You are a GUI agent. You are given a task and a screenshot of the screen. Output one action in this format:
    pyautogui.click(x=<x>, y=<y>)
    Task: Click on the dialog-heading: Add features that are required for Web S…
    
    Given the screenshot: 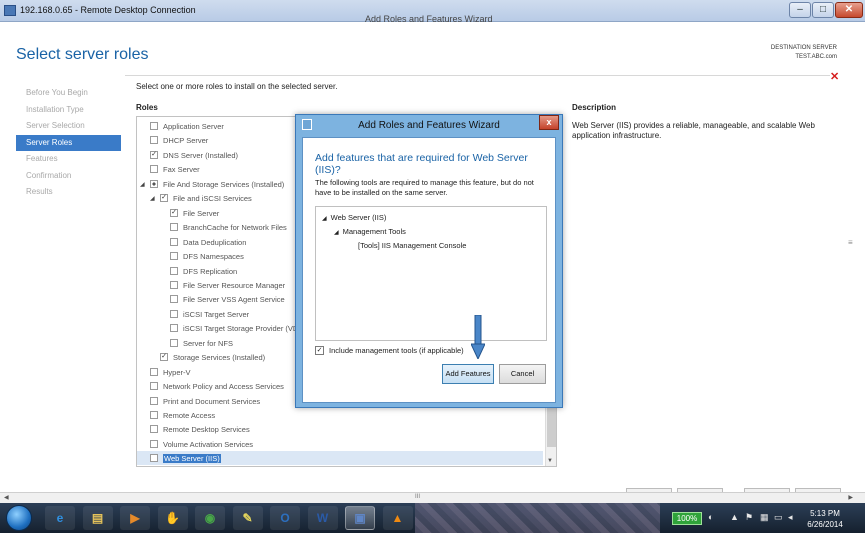 What is the action you would take?
    pyautogui.click(x=421, y=164)
    